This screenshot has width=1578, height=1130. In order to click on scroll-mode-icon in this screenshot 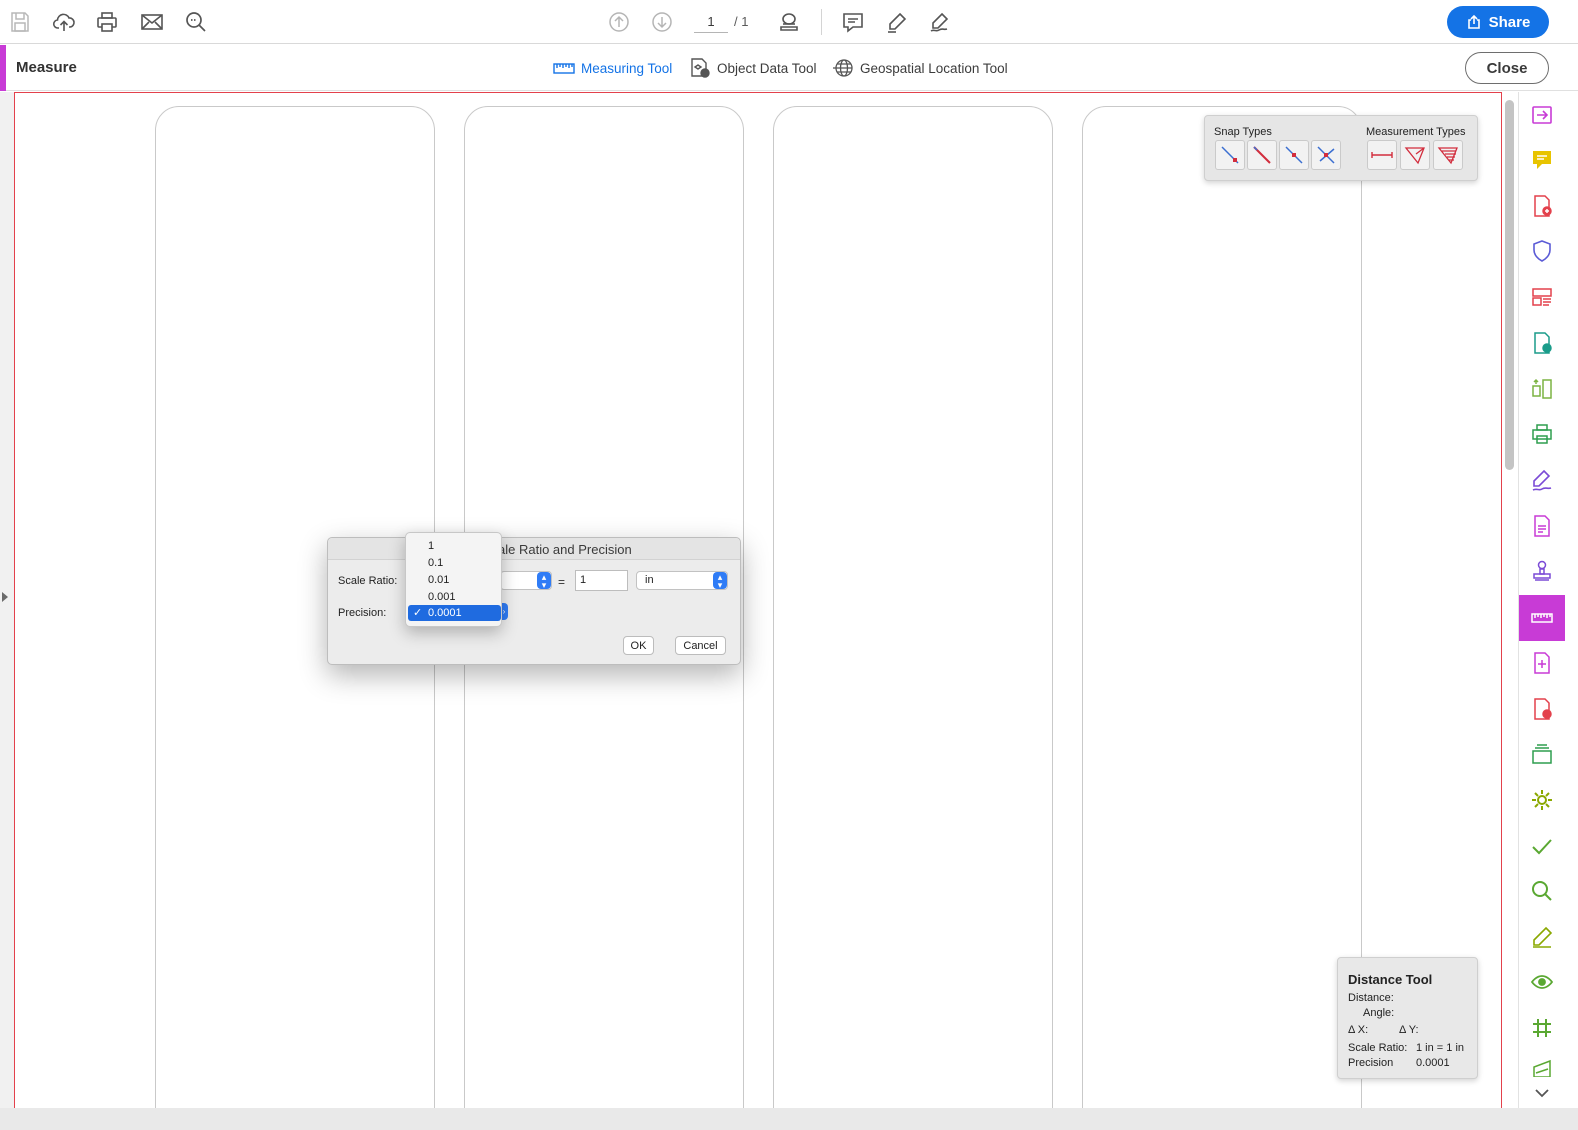, I will do `click(789, 22)`.